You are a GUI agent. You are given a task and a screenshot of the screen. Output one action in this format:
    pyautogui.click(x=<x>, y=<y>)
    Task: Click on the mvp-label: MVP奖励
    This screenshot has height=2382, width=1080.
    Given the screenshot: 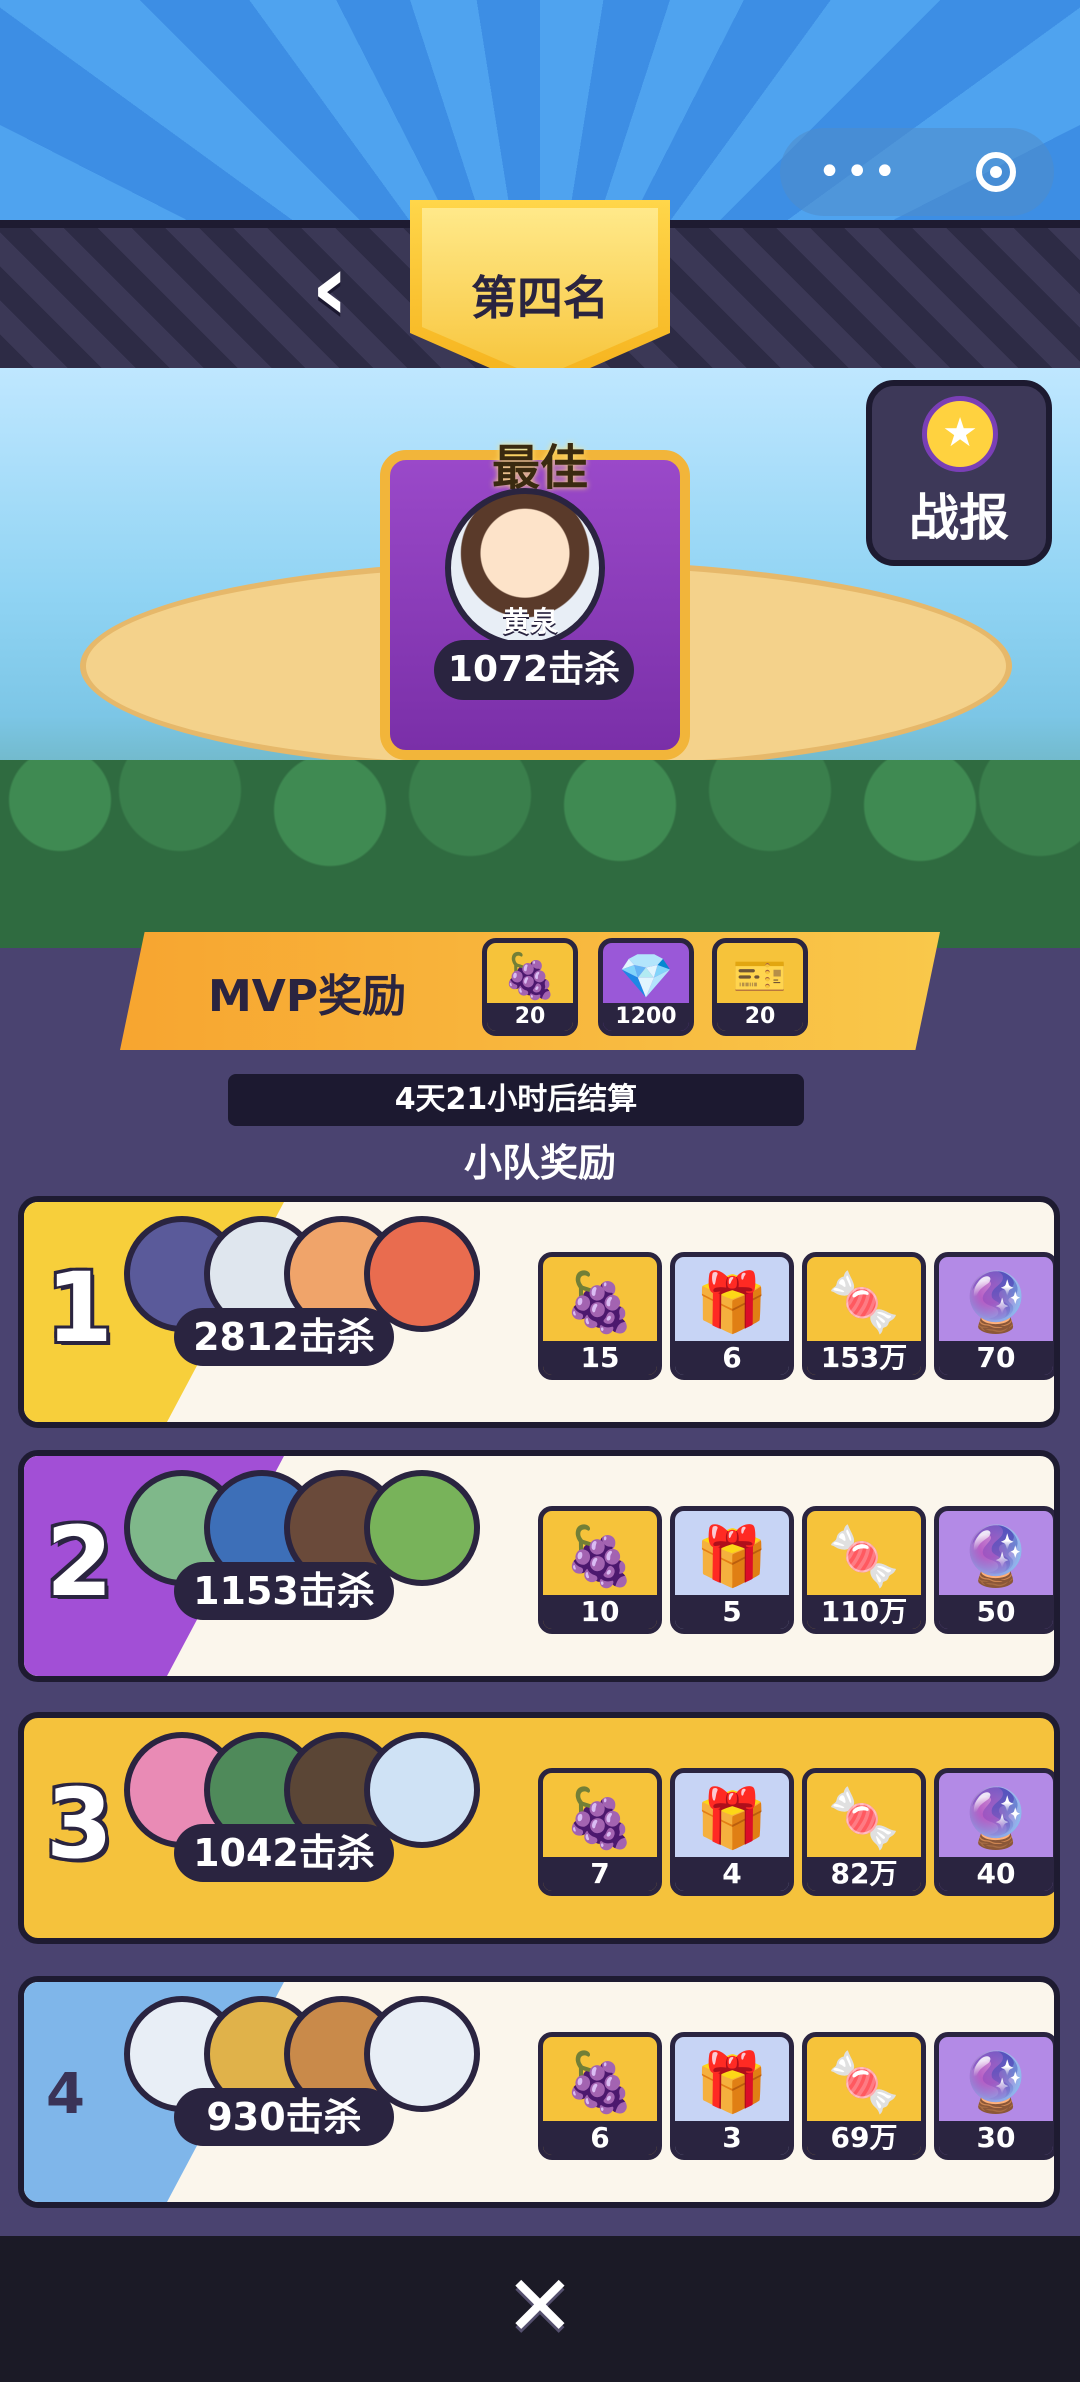 What is the action you would take?
    pyautogui.click(x=307, y=996)
    